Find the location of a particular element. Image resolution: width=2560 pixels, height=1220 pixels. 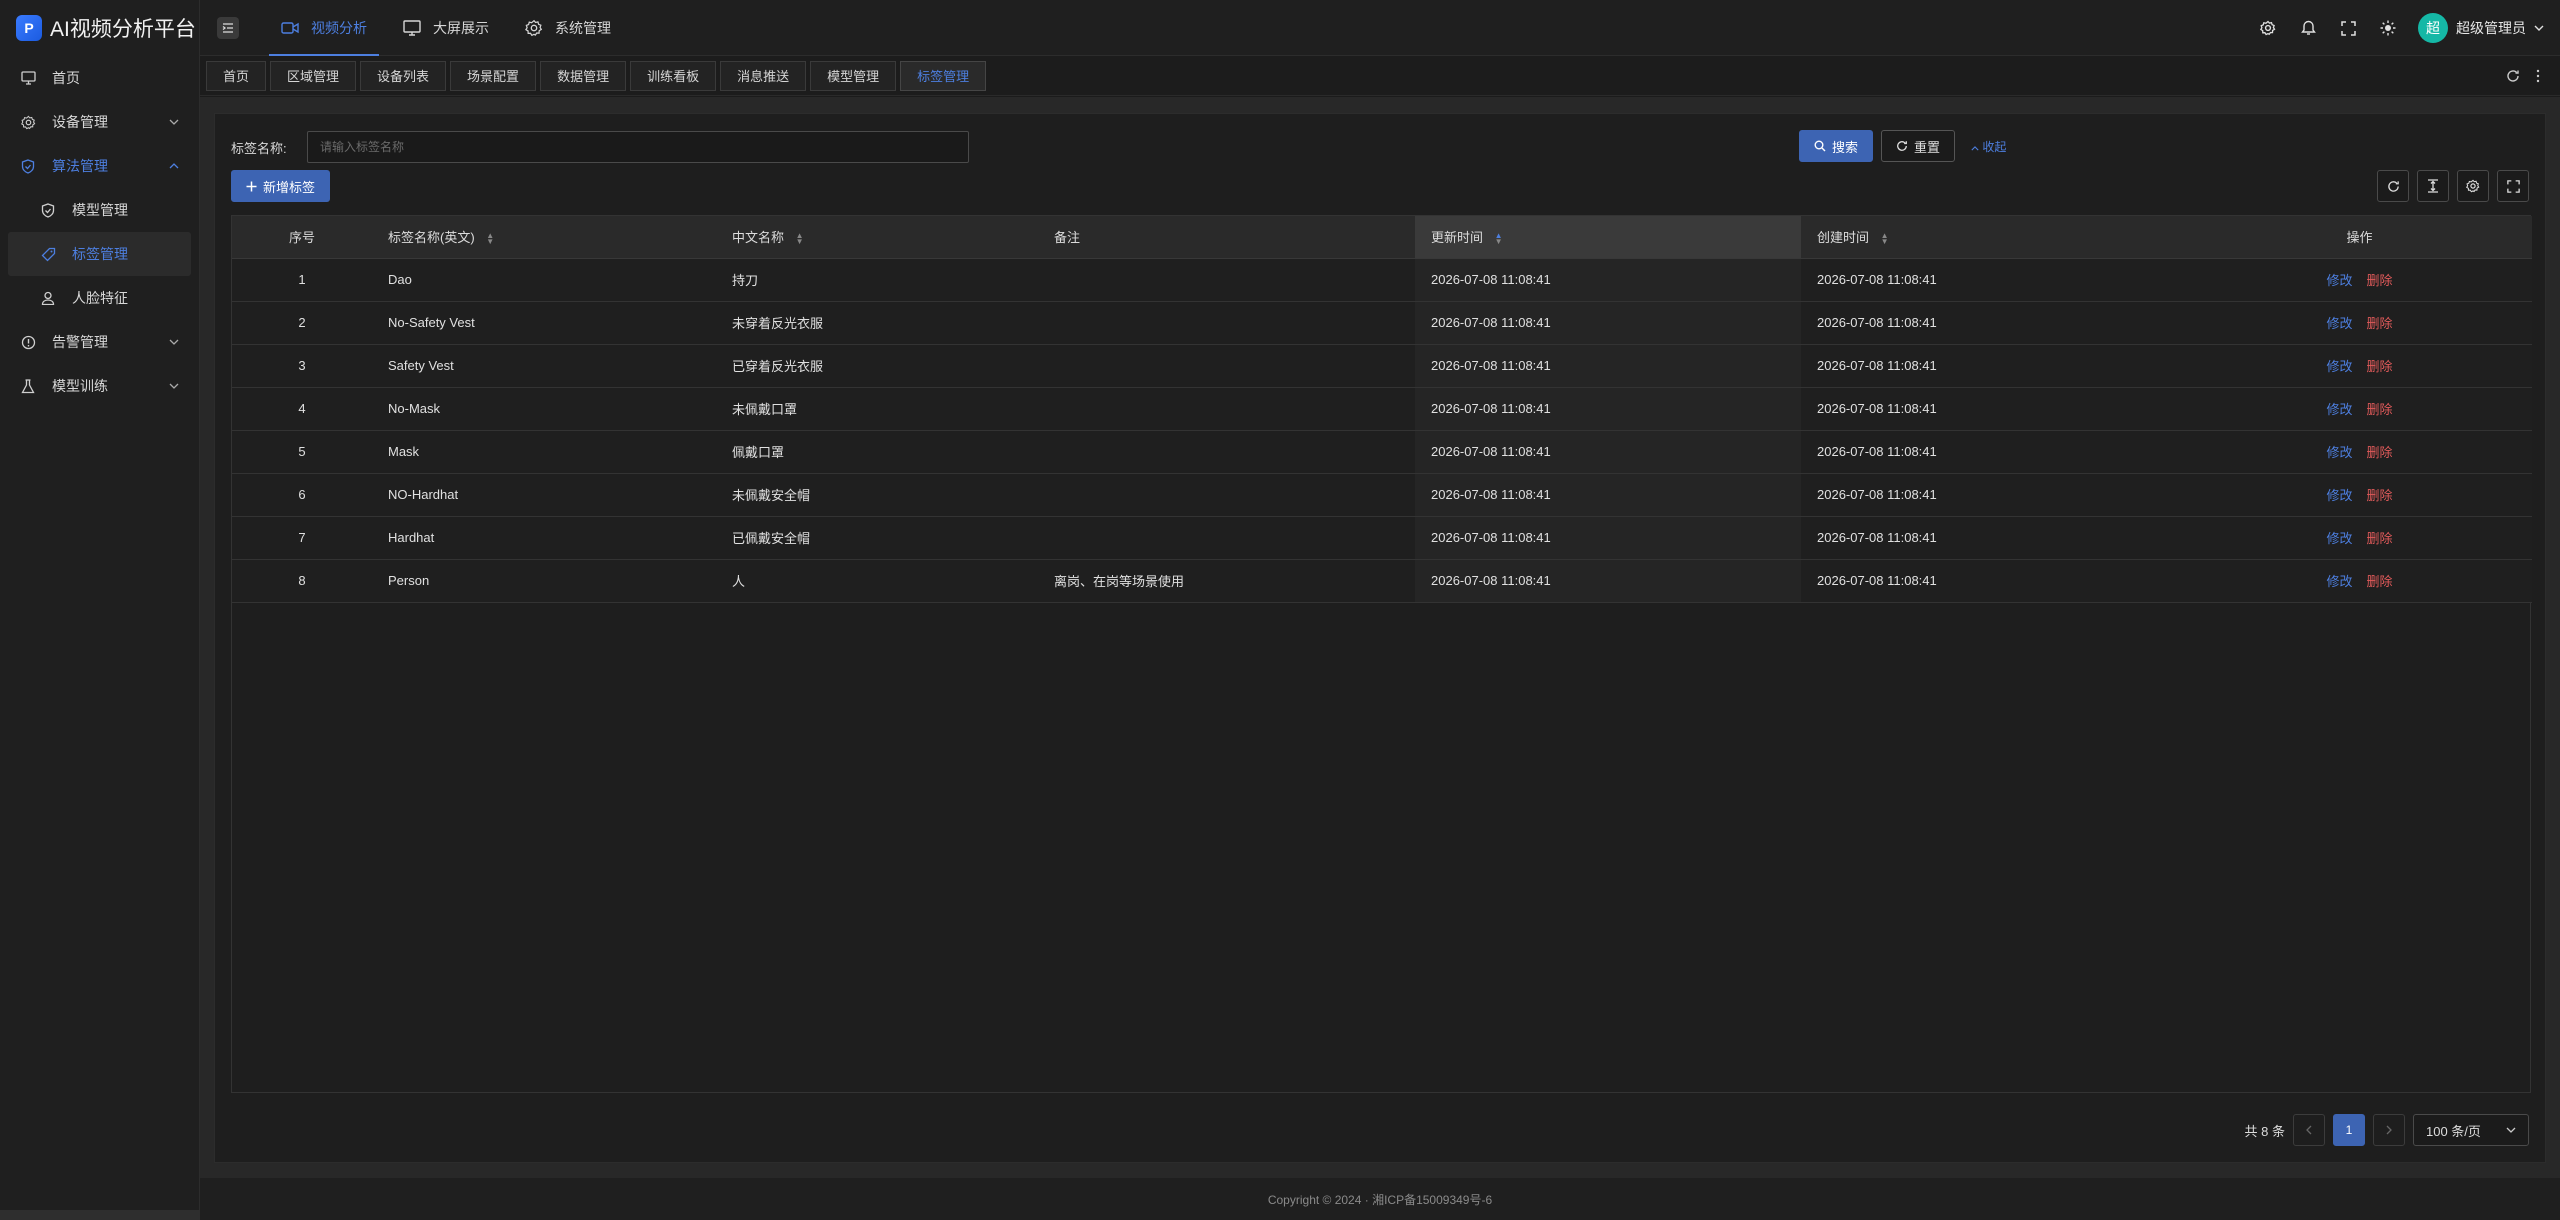

table-settings-button is located at coordinates (2473, 186).